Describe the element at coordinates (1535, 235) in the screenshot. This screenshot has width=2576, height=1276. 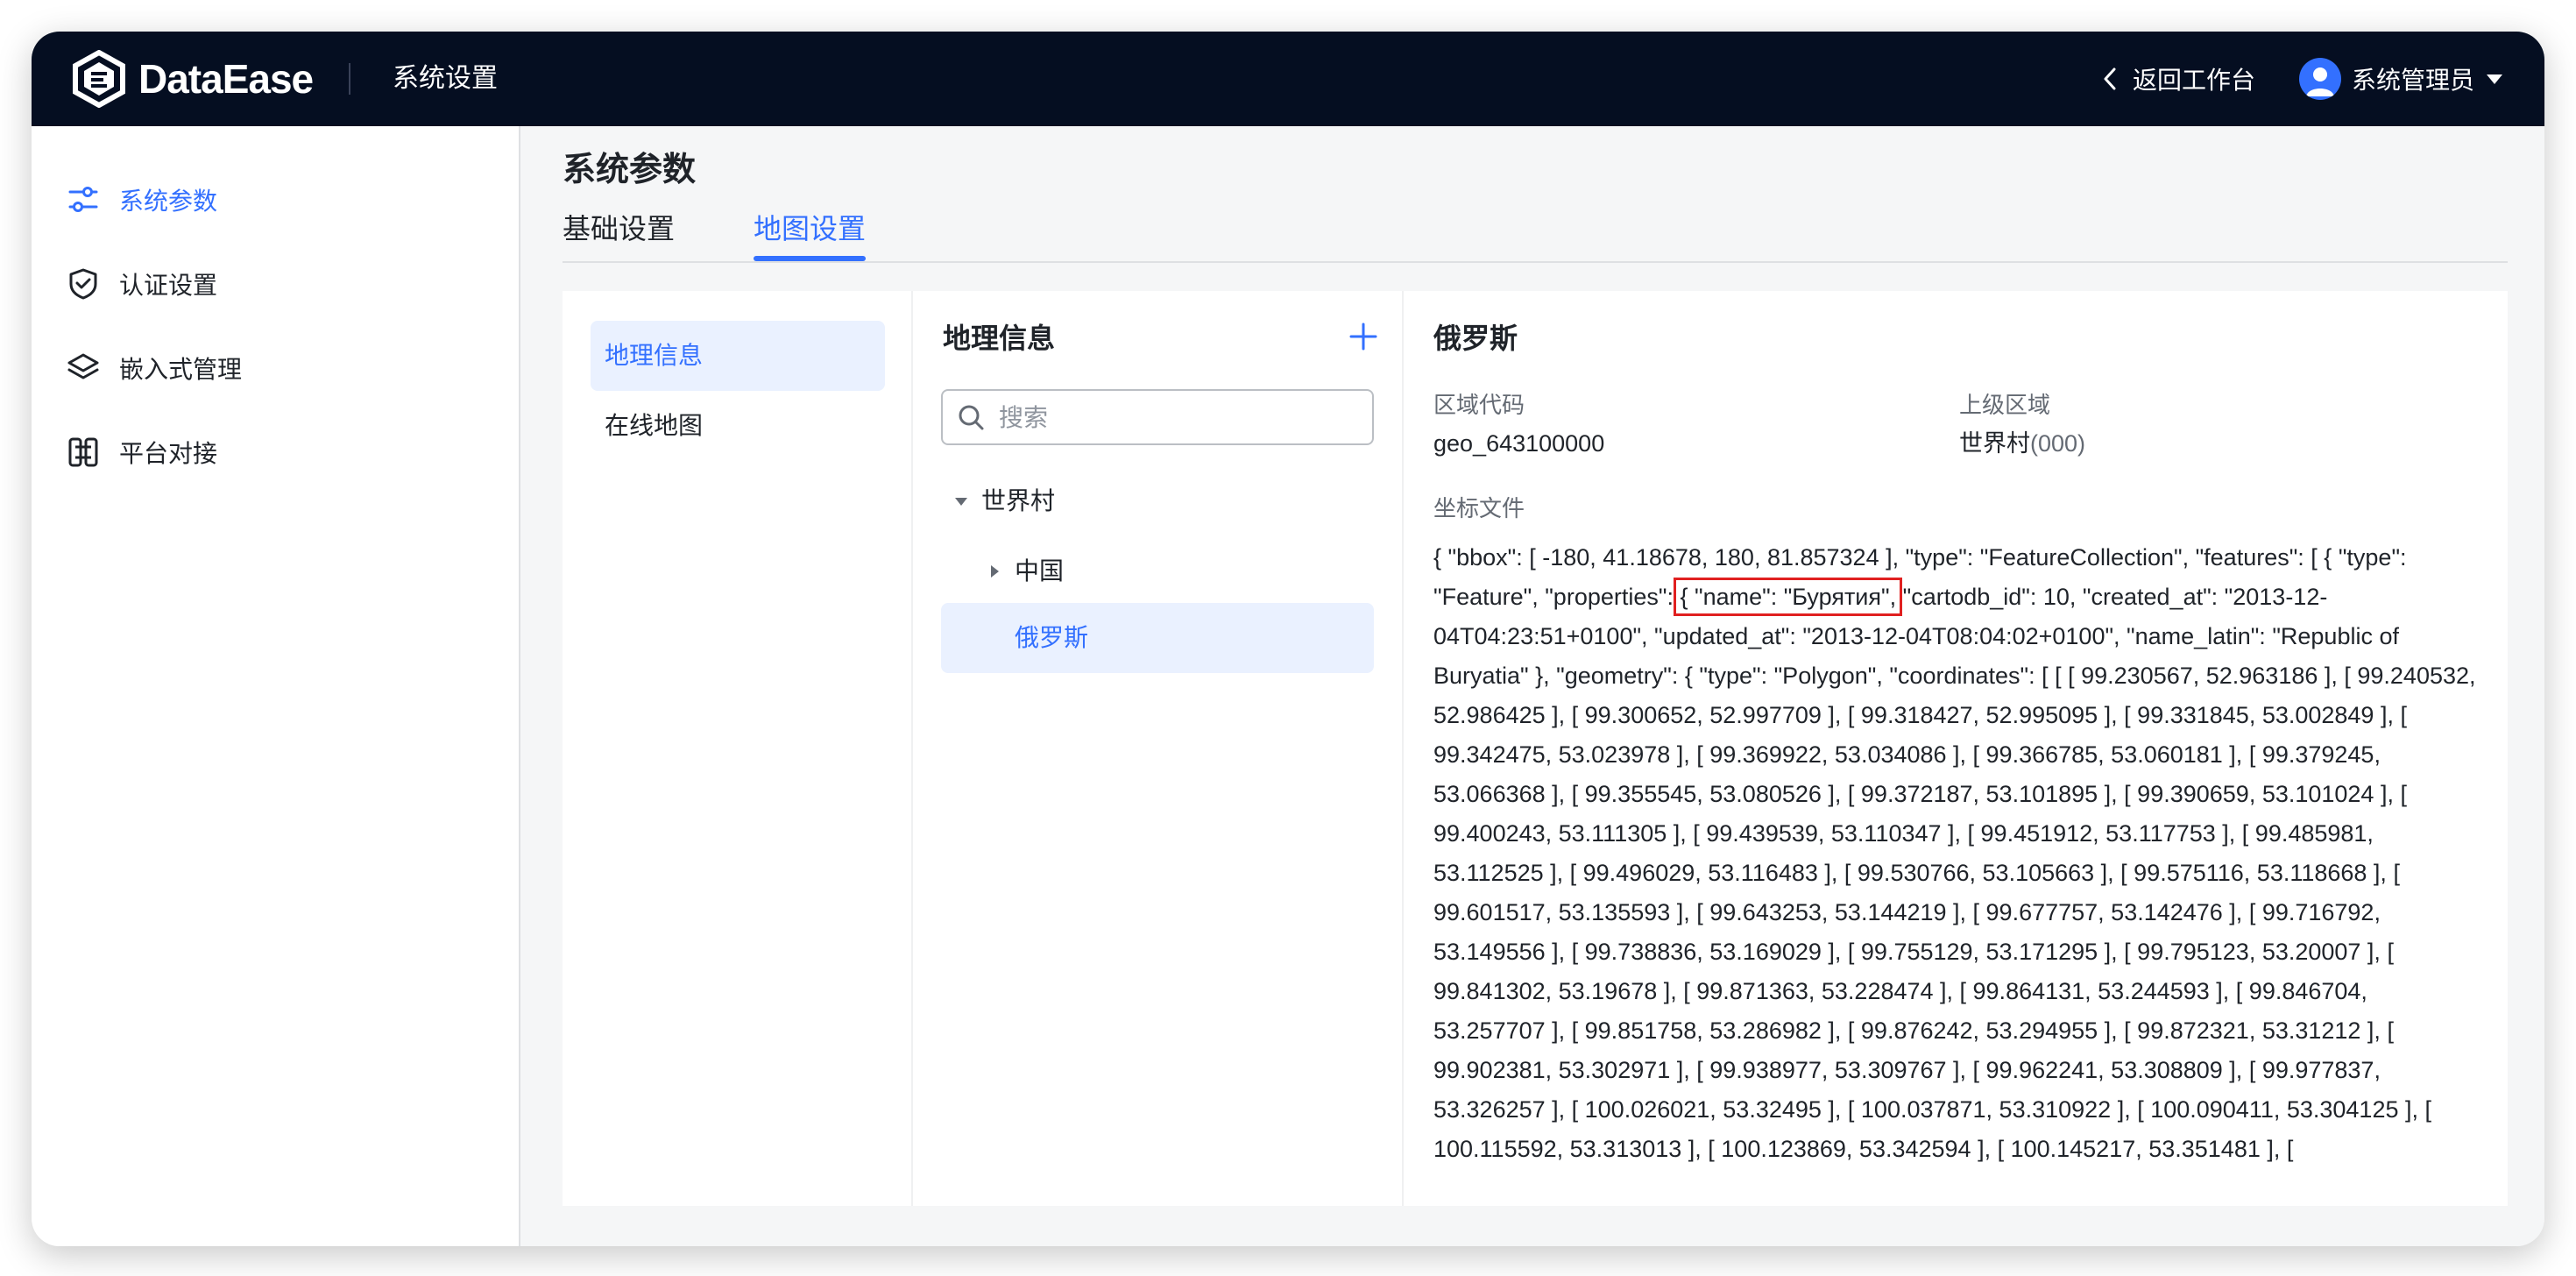
I see `settings-tabs: 基础设置 地图设置` at that location.